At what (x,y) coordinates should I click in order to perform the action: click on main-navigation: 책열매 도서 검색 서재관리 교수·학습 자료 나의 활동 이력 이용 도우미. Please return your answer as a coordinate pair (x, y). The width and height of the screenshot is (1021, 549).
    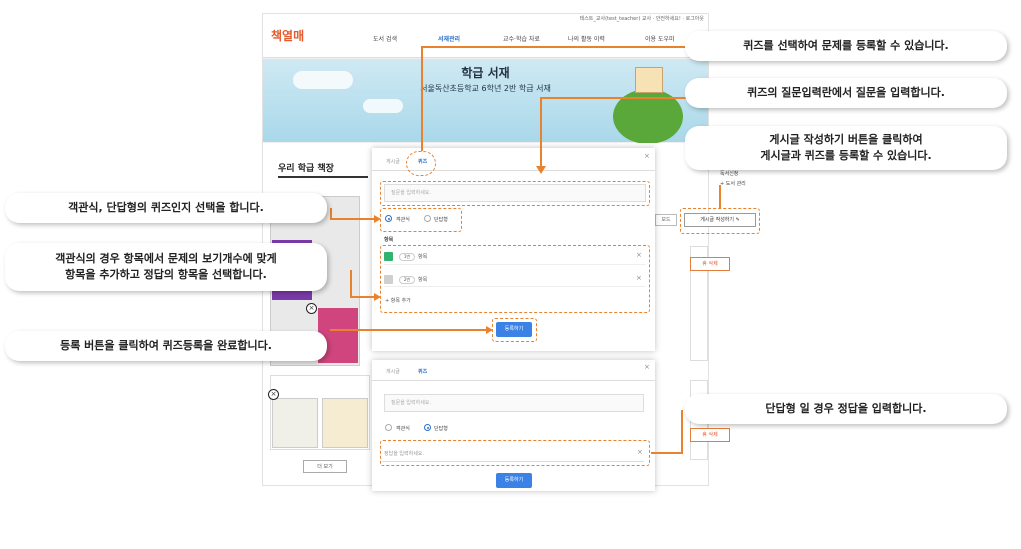
    Looking at the image, I should click on (485, 41).